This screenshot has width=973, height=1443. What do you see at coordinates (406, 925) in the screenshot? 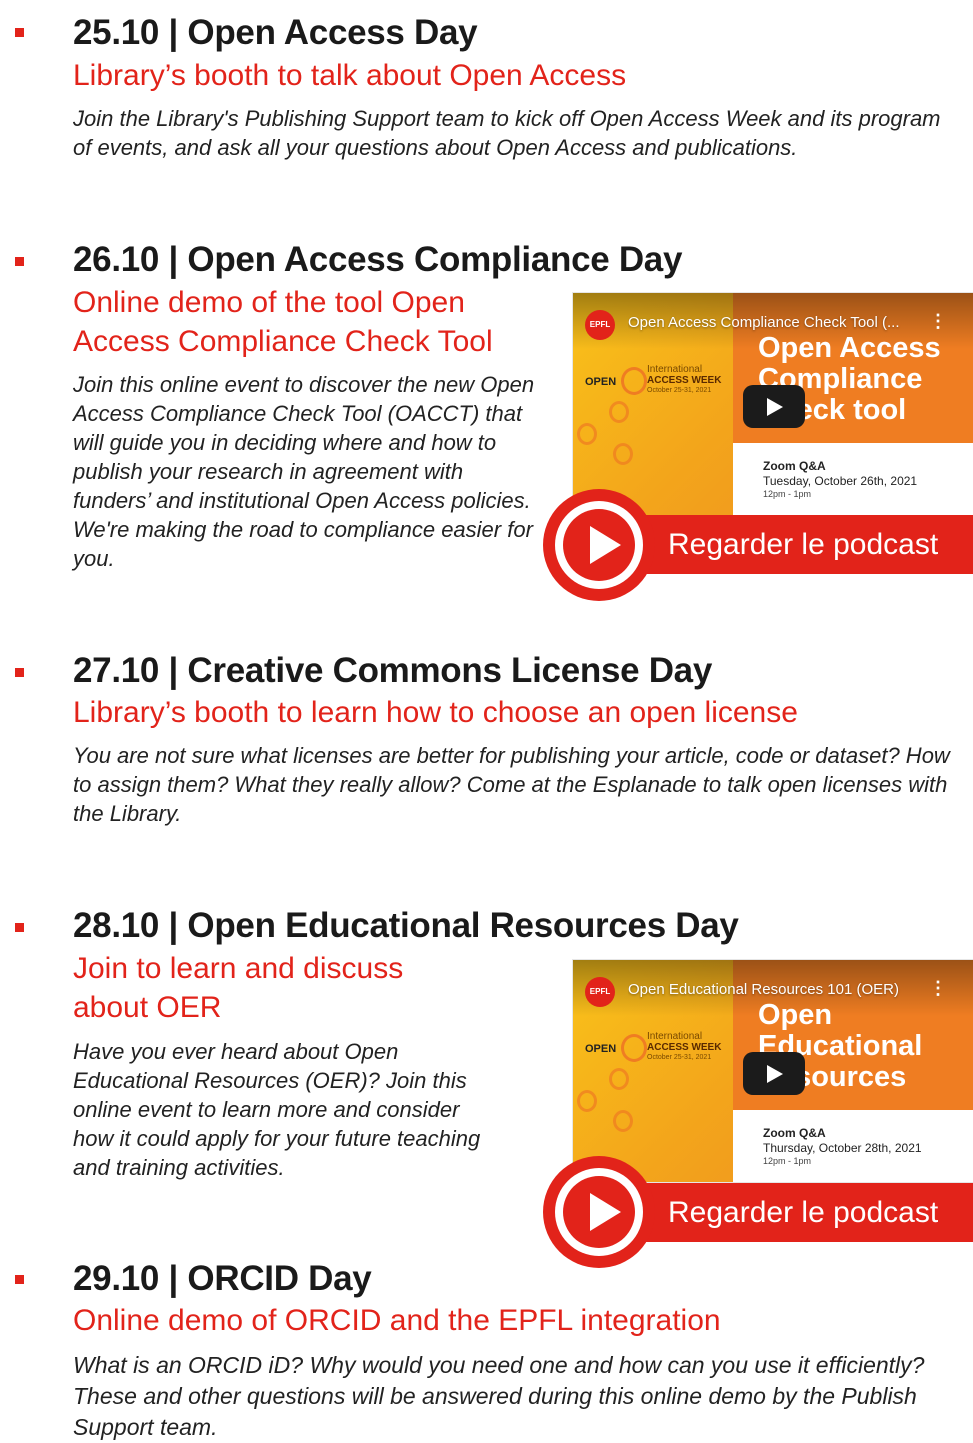
I see `event-heading: 28.10 | Open Educational Resources Day` at bounding box center [406, 925].